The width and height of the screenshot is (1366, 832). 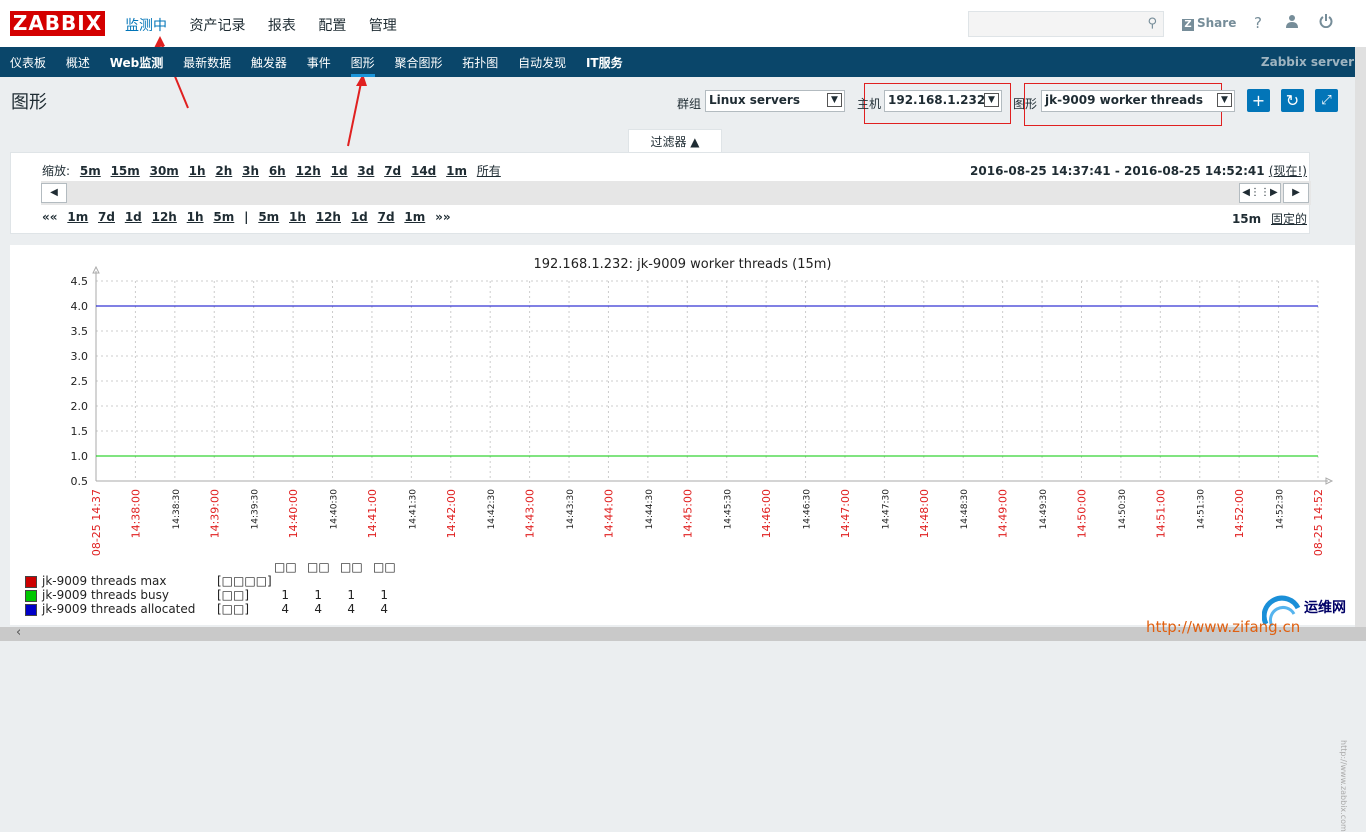 What do you see at coordinates (50, 217) in the screenshot?
I see `shift-back-start: ««` at bounding box center [50, 217].